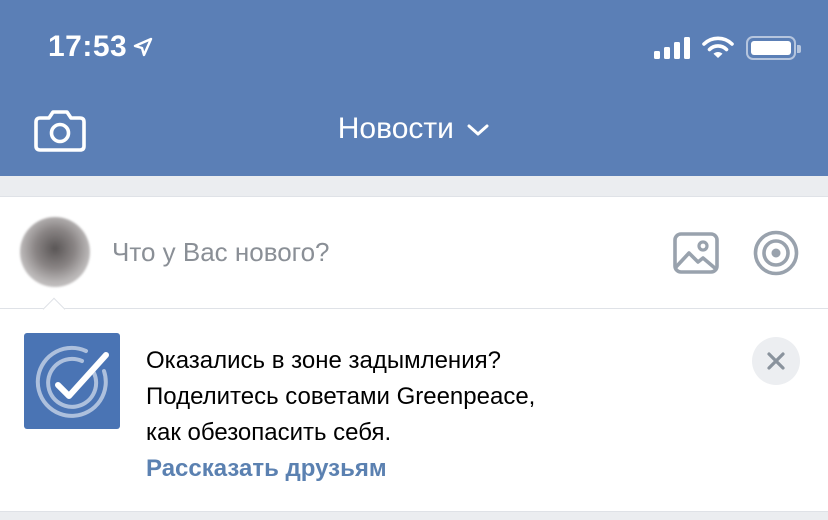 The image size is (828, 520). I want to click on close-icon, so click(776, 361).